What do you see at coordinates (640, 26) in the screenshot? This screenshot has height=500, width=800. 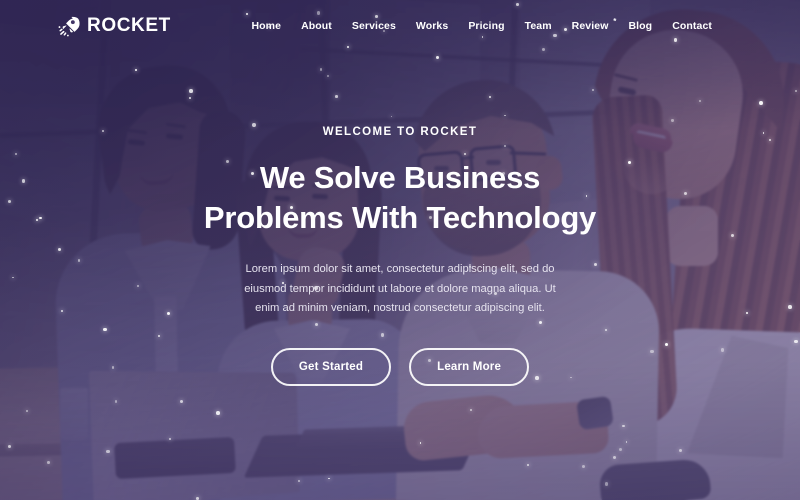 I see `nav-item-blog: Blog` at bounding box center [640, 26].